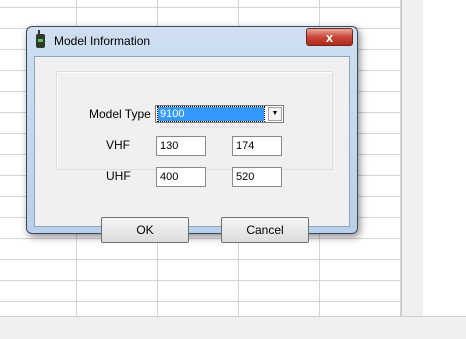 The height and width of the screenshot is (339, 466). Describe the element at coordinates (211, 114) in the screenshot. I see `model-type-value: 9100` at that location.